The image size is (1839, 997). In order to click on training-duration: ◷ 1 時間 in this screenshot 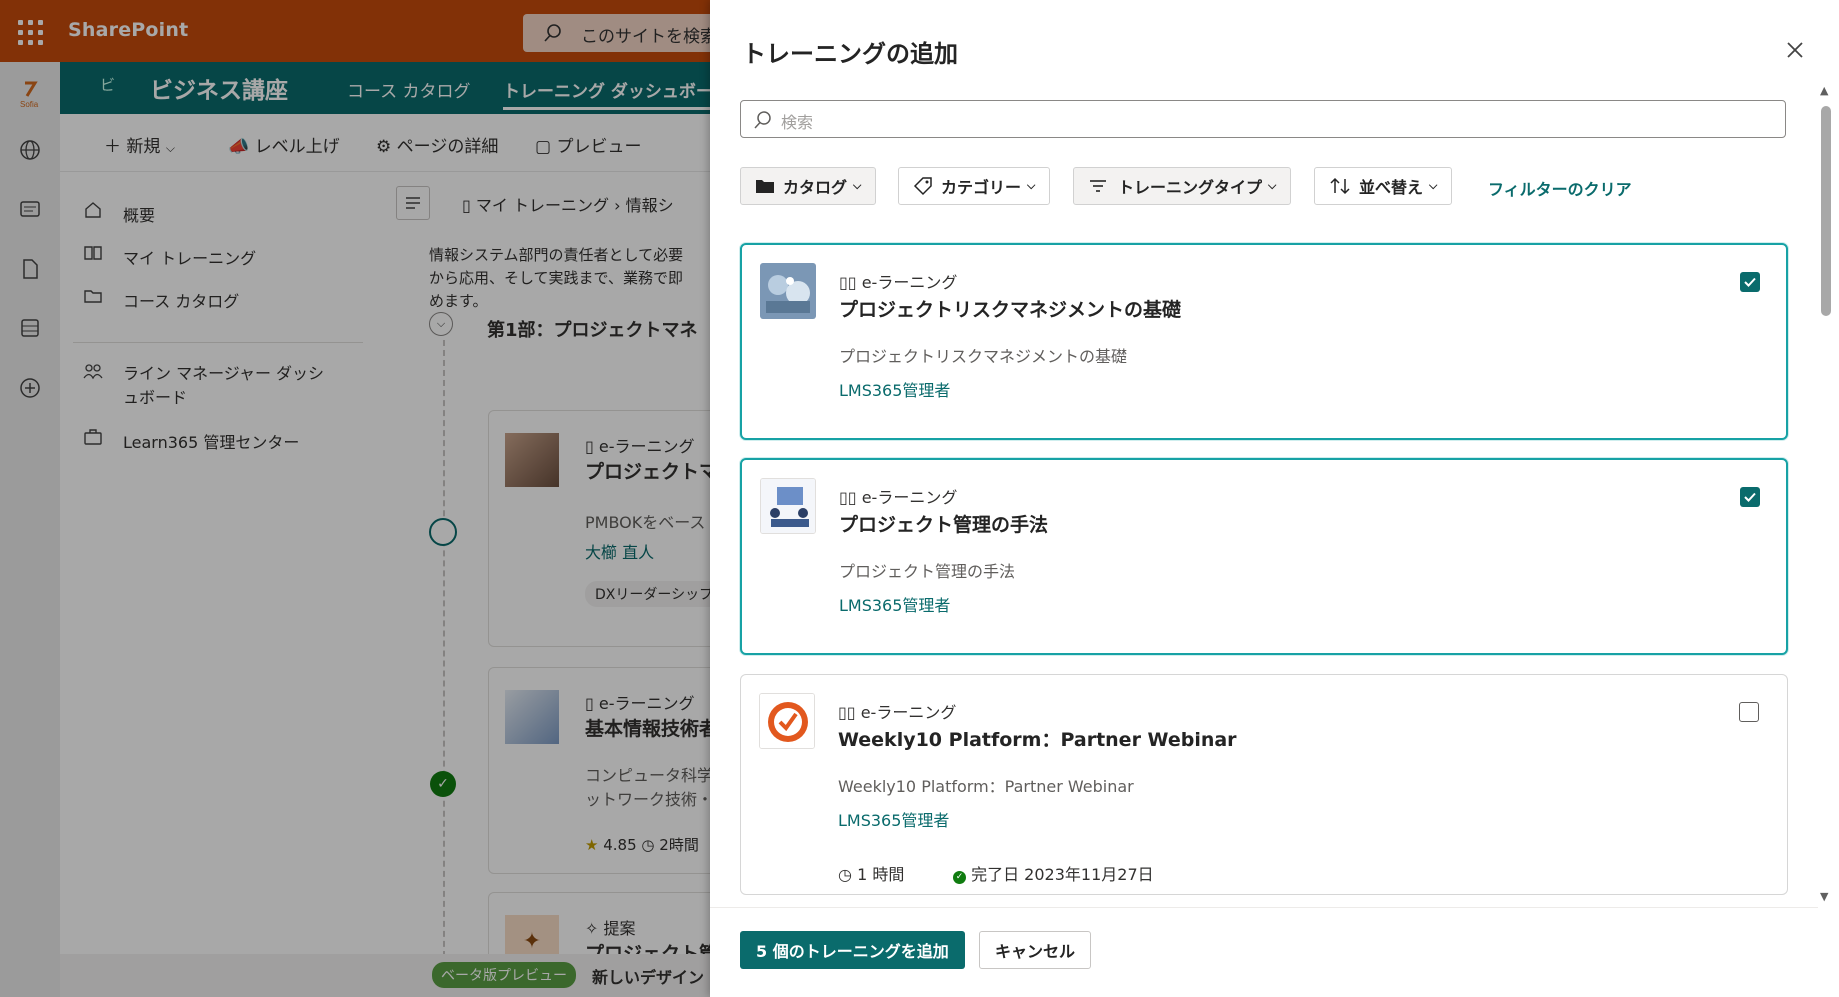, I will do `click(871, 874)`.